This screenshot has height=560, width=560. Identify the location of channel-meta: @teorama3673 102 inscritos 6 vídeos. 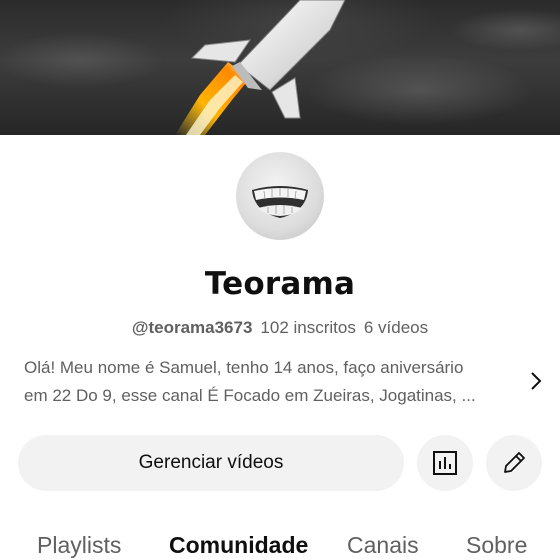
(280, 328).